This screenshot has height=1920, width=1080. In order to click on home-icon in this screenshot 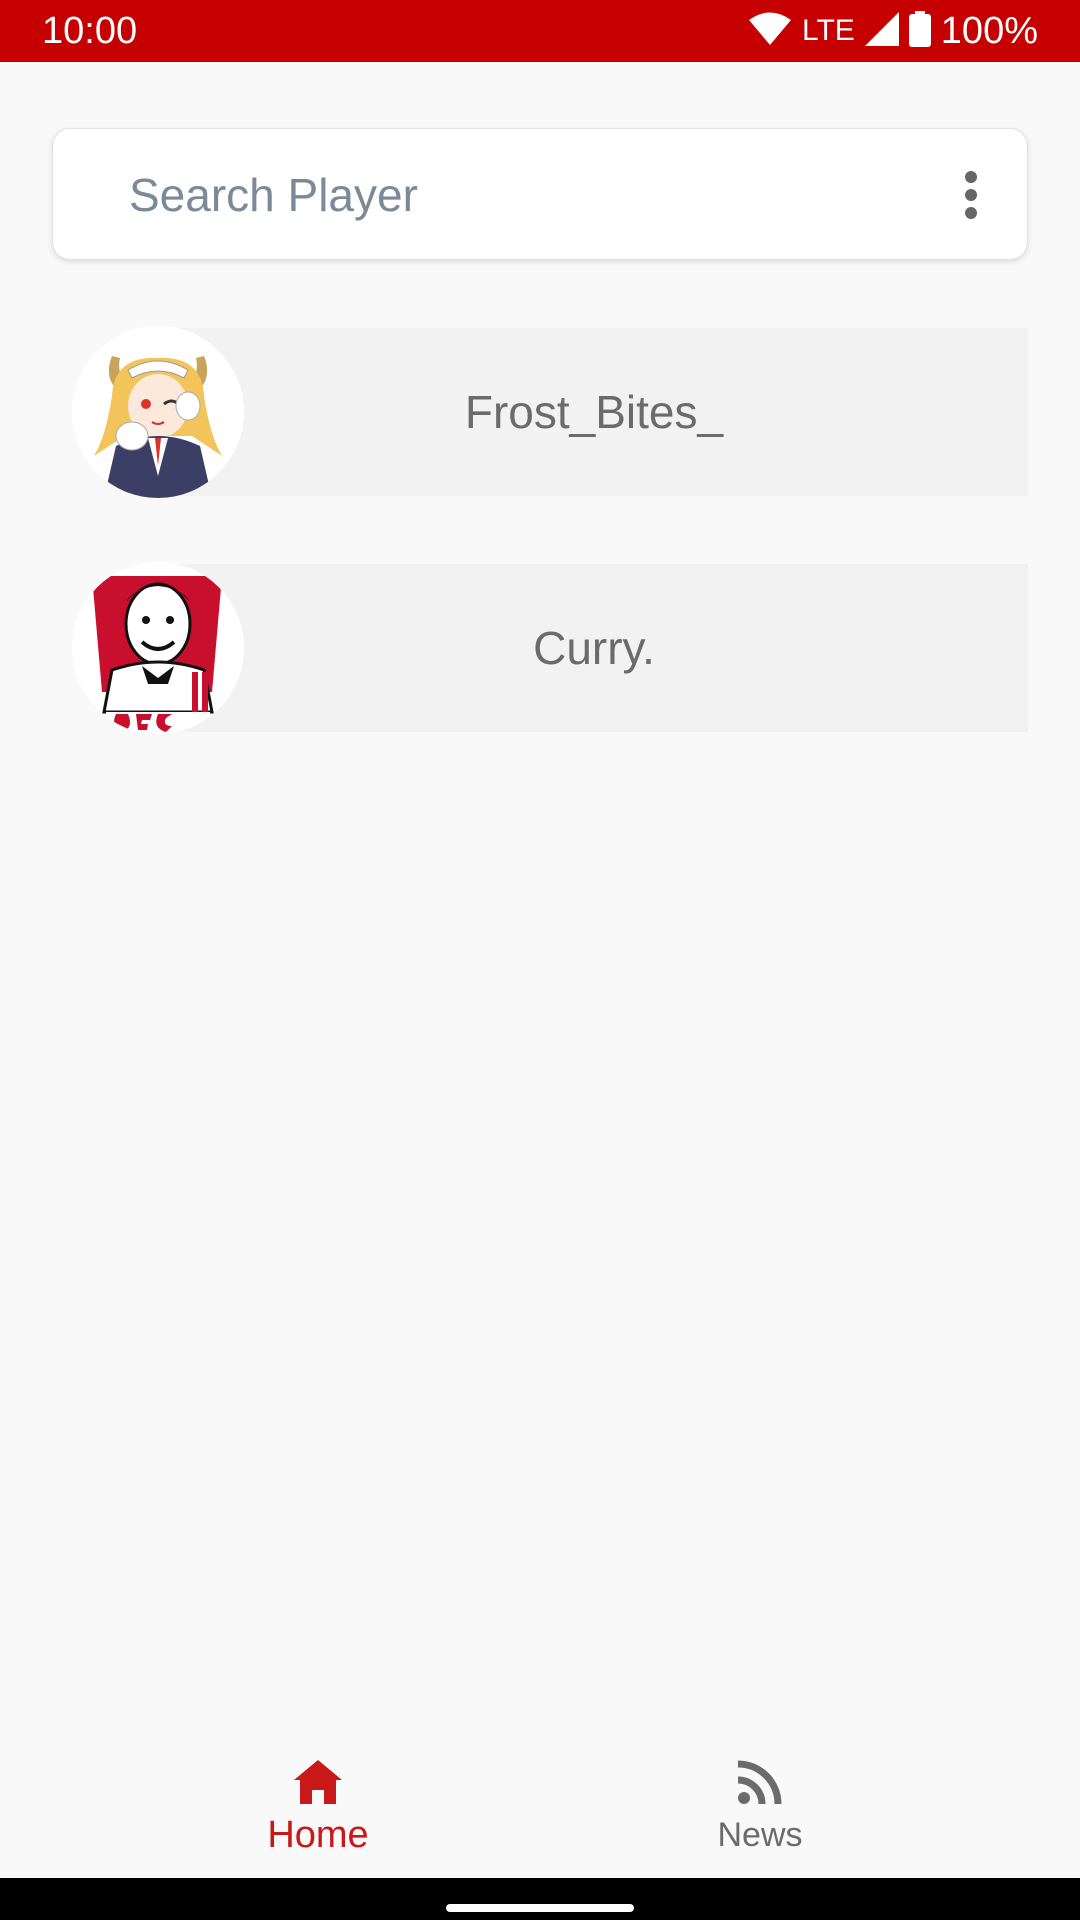, I will do `click(318, 1782)`.